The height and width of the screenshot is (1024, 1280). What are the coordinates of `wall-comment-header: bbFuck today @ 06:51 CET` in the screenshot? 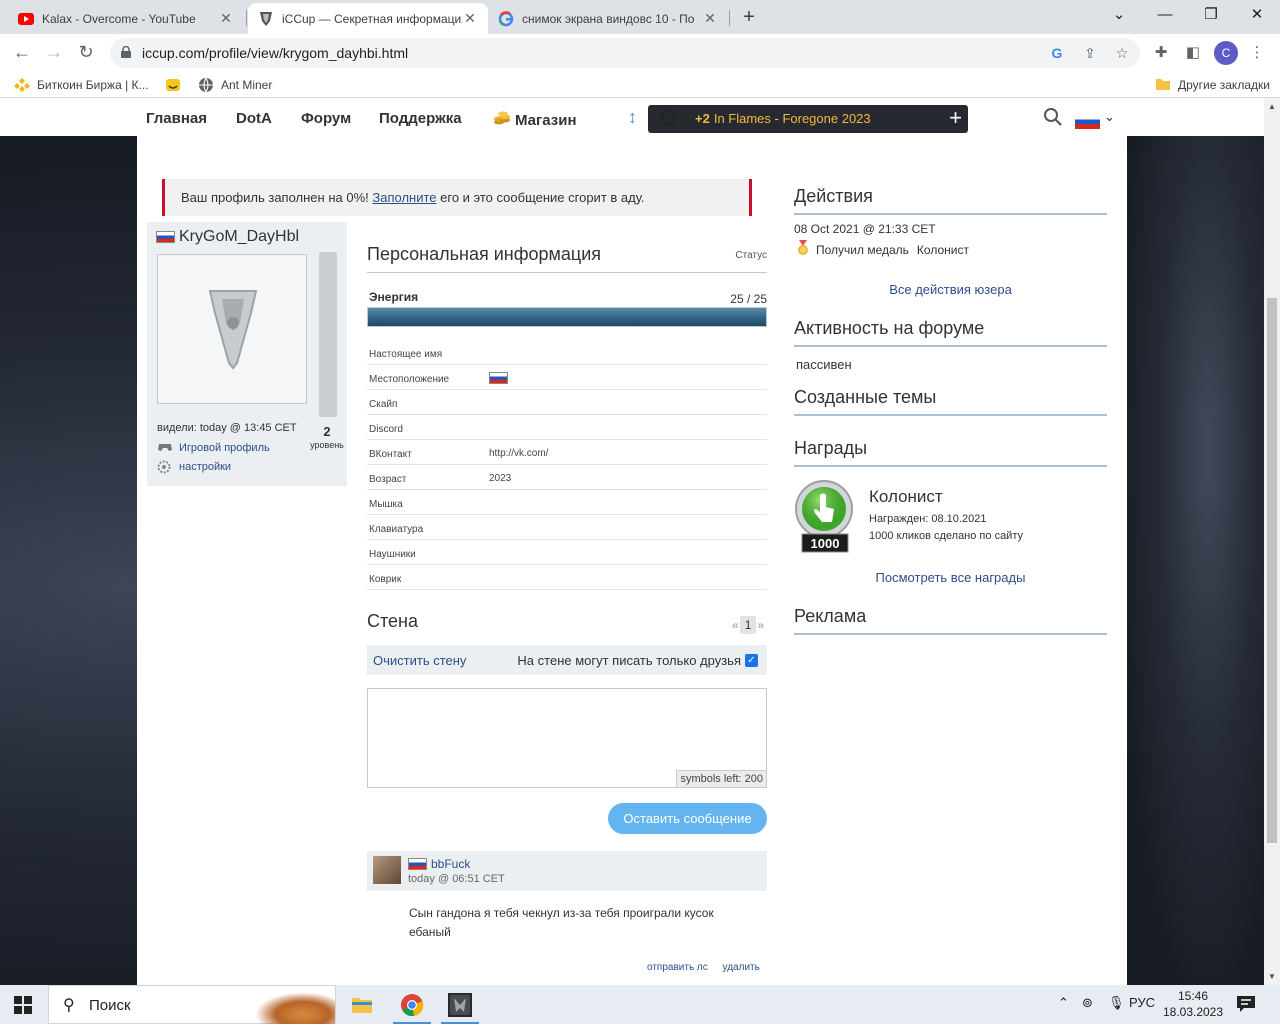 It's located at (567, 871).